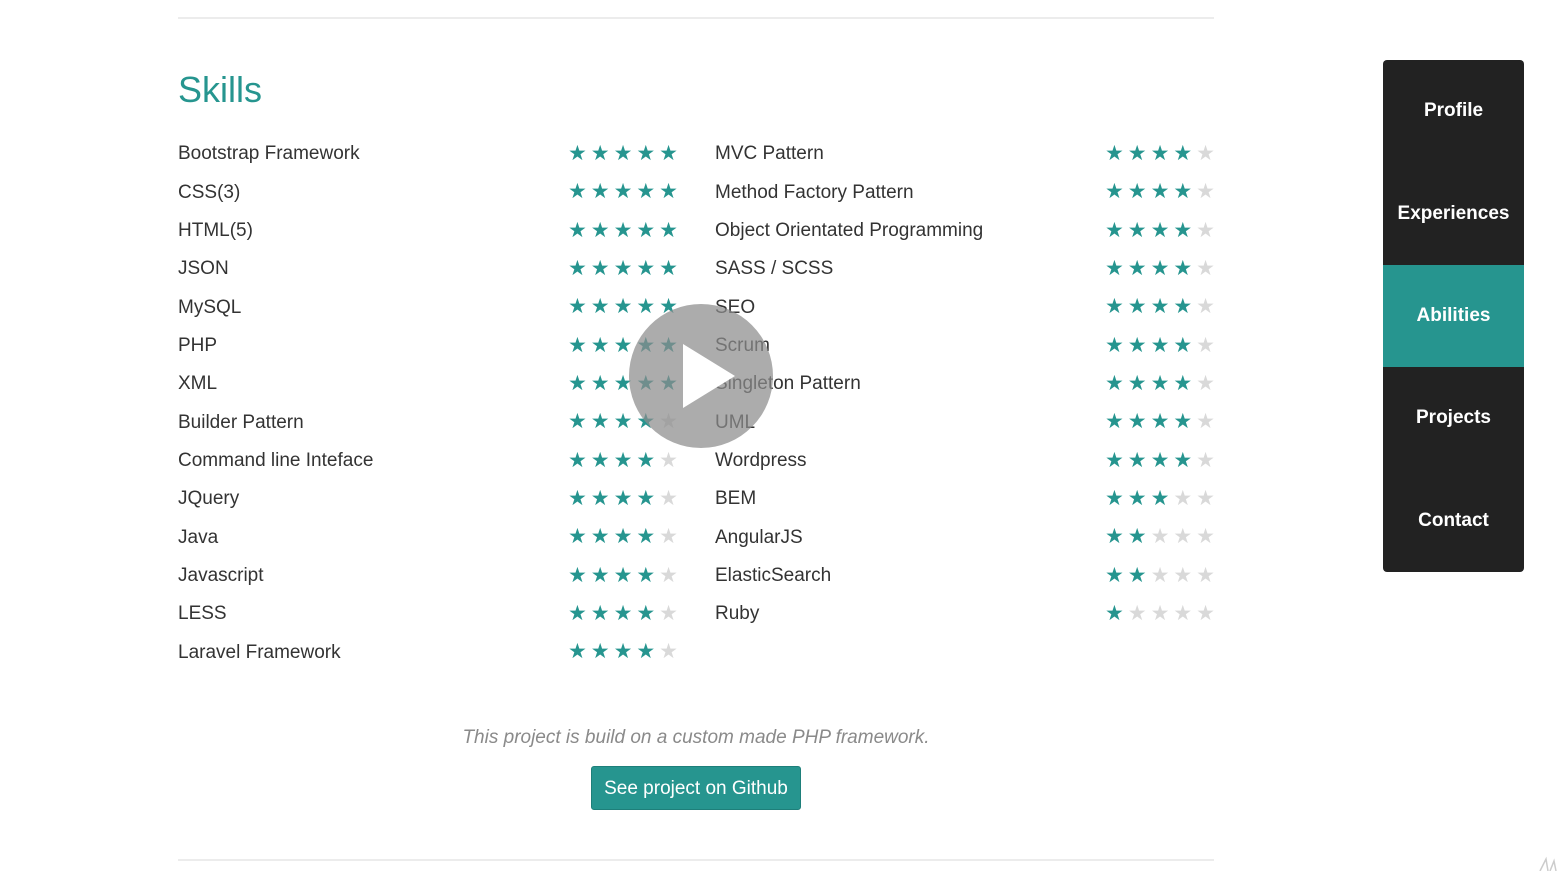 This screenshot has width=1563, height=871. Describe the element at coordinates (965, 231) in the screenshot. I see `skill-row: Object Orientated Programming ★ ★ ★ ★ ★` at that location.